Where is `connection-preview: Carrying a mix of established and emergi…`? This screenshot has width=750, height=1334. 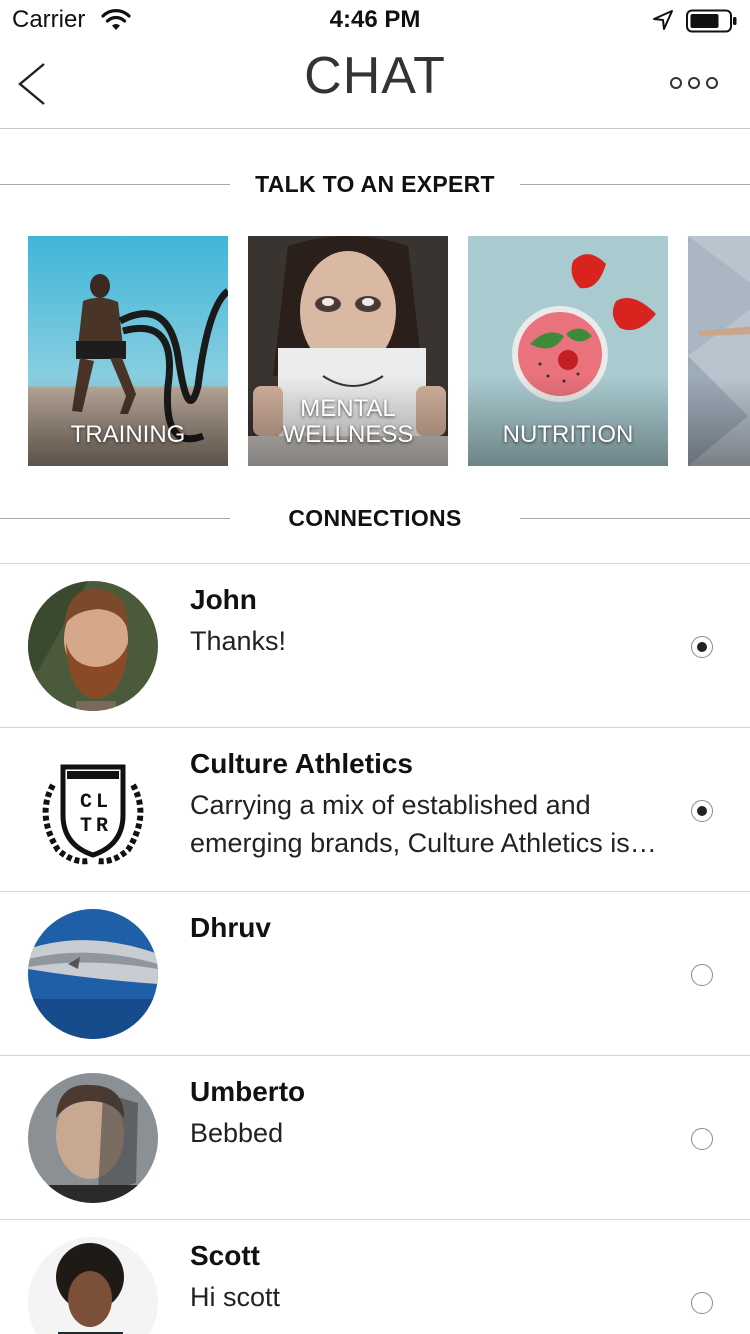 connection-preview: Carrying a mix of established and emergi… is located at coordinates (410, 824).